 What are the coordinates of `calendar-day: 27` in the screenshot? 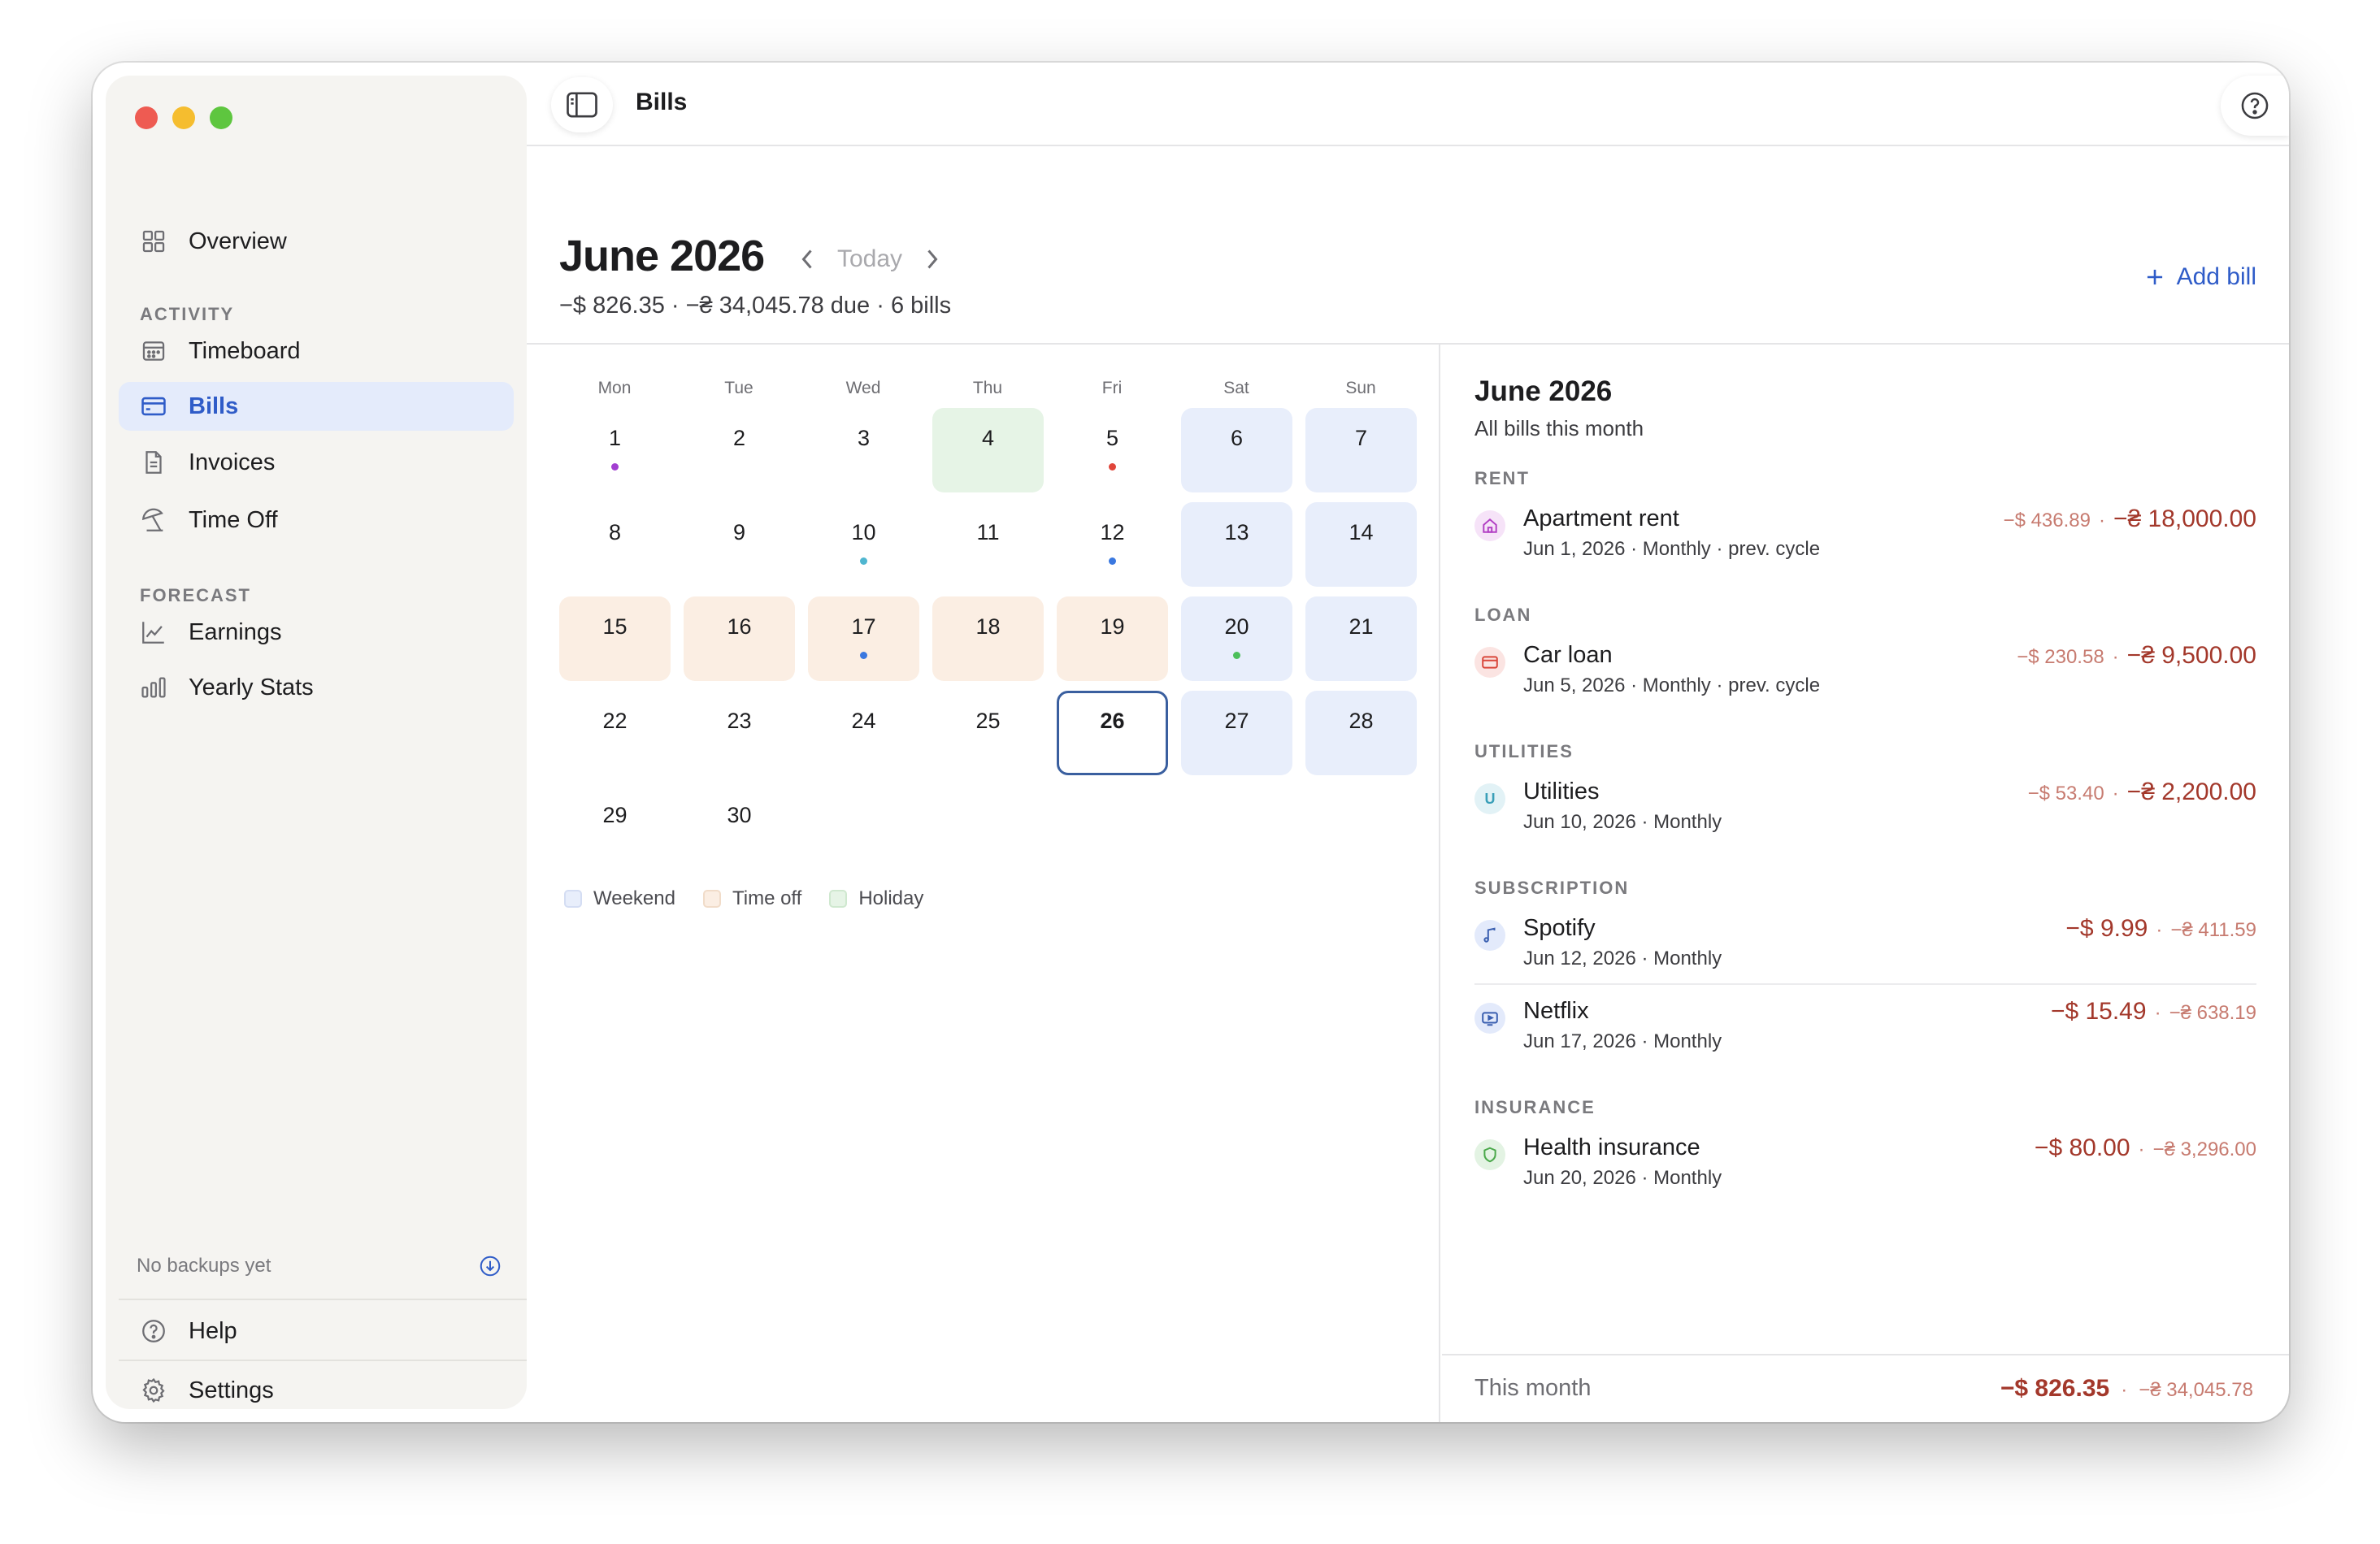 It's located at (1236, 733).